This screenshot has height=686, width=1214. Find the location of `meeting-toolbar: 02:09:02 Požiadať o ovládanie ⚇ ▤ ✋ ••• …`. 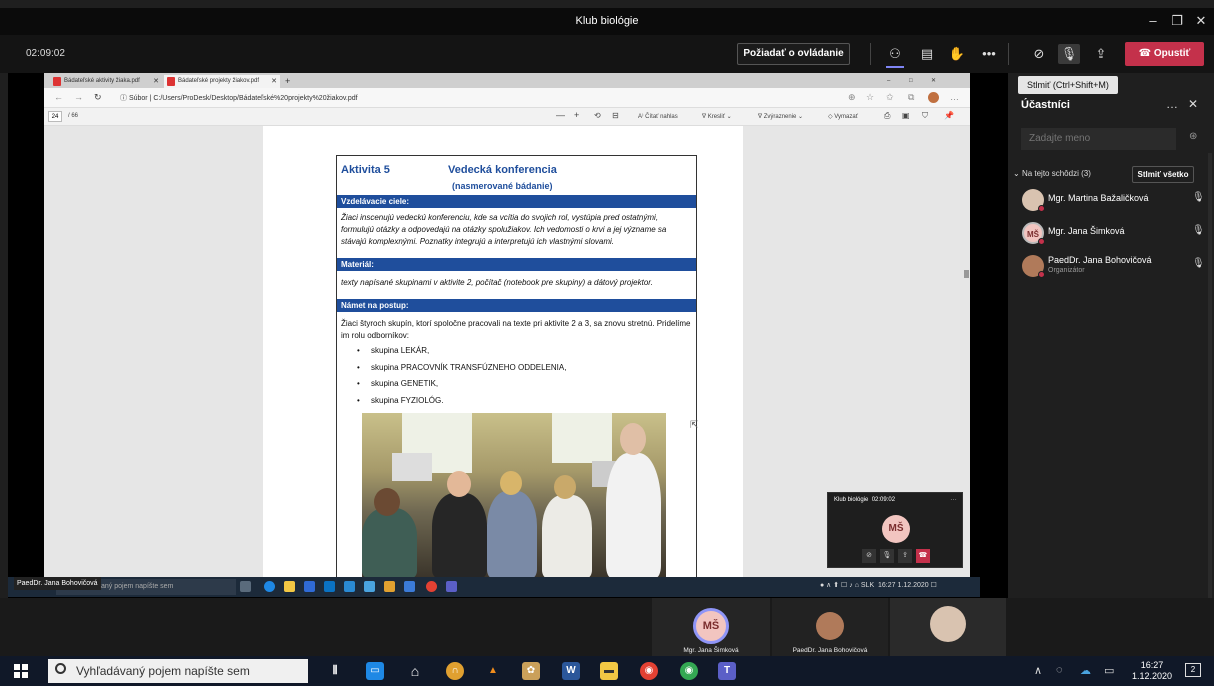

meeting-toolbar: 02:09:02 Požiadať o ovládanie ⚇ ▤ ✋ ••• … is located at coordinates (607, 54).